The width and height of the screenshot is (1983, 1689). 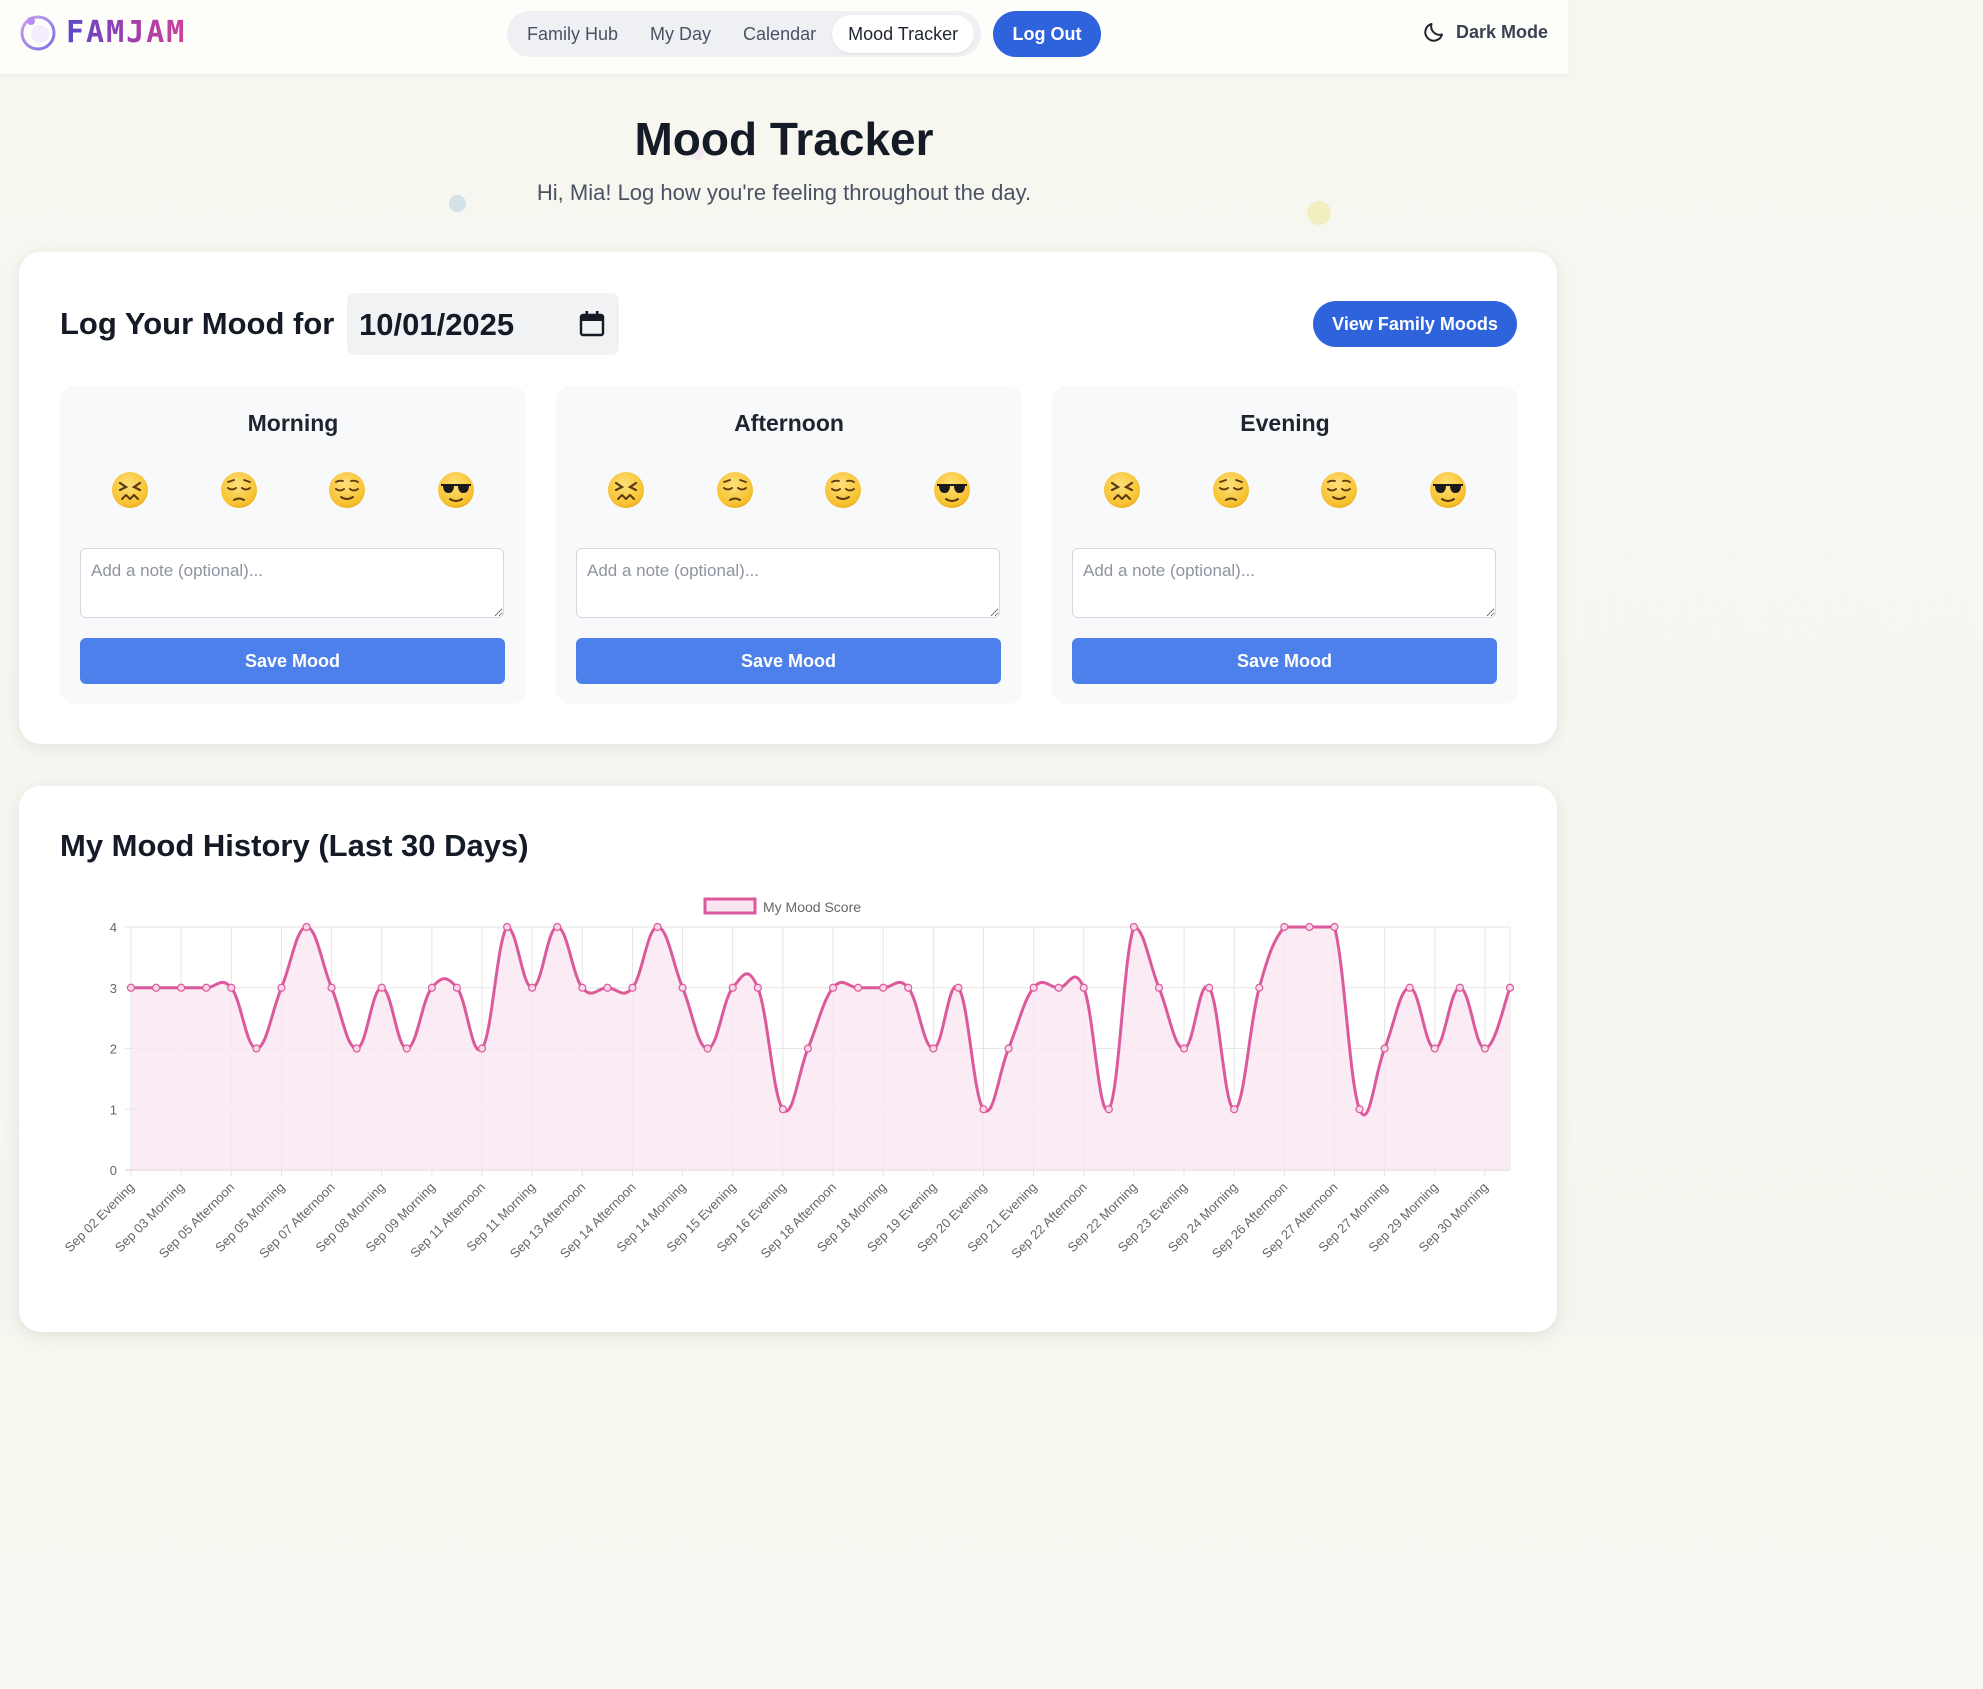 I want to click on page-title: Mood Tracker, so click(x=784, y=139).